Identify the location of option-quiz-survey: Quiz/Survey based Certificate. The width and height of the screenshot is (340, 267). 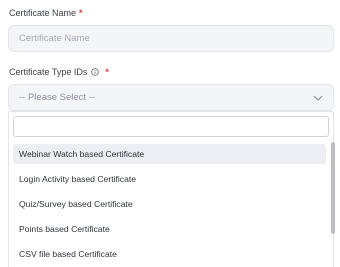
(169, 204).